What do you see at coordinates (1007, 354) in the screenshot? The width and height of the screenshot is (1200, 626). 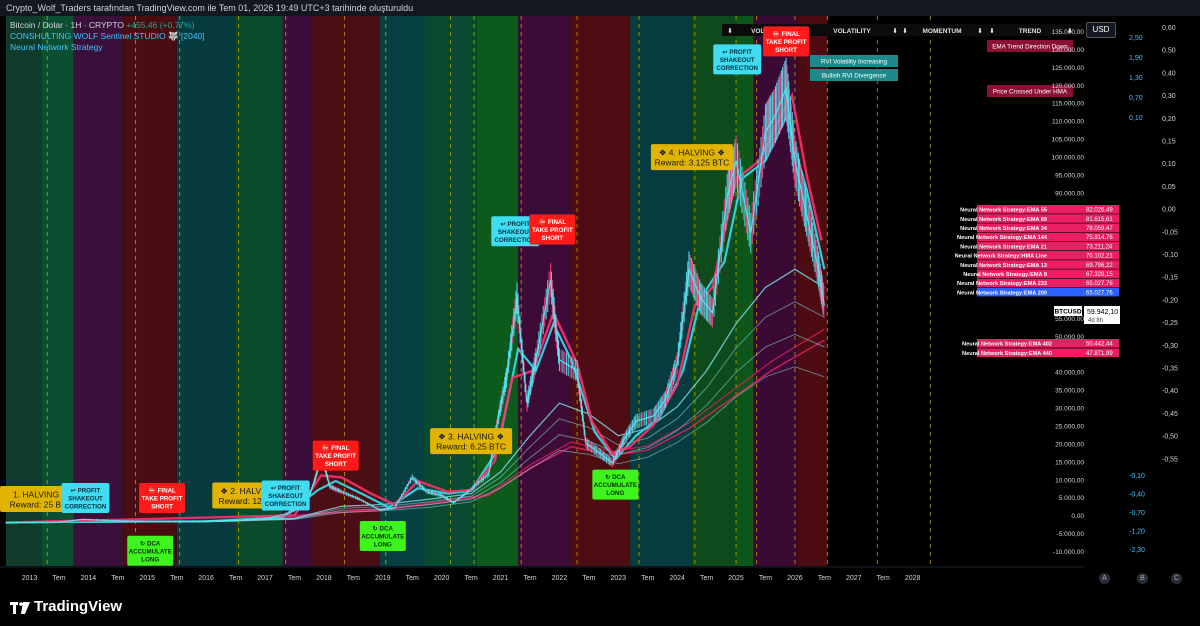 I see `ema-label-name: Neural Network Strategy:EMA 440` at bounding box center [1007, 354].